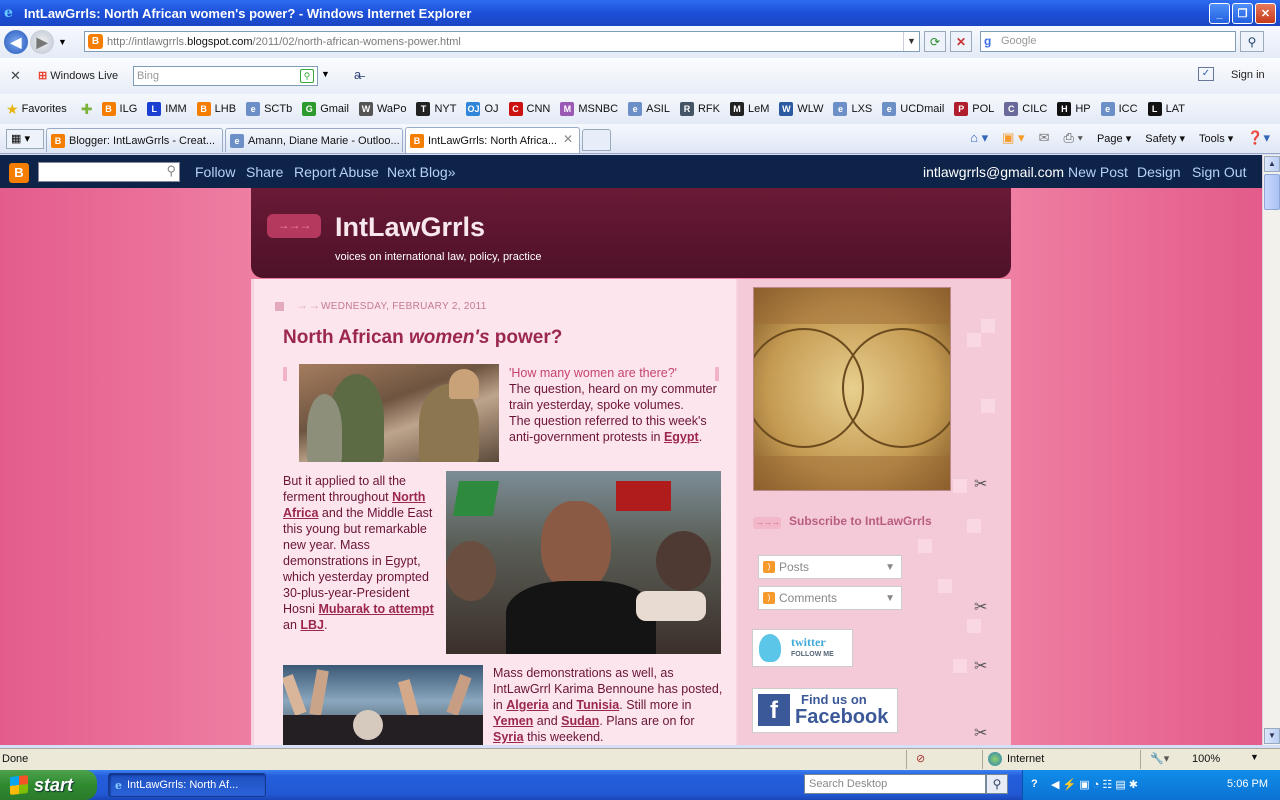 The width and height of the screenshot is (1280, 800). Describe the element at coordinates (589, 109) in the screenshot. I see `favorite-msnbc: M MSNBC` at that location.